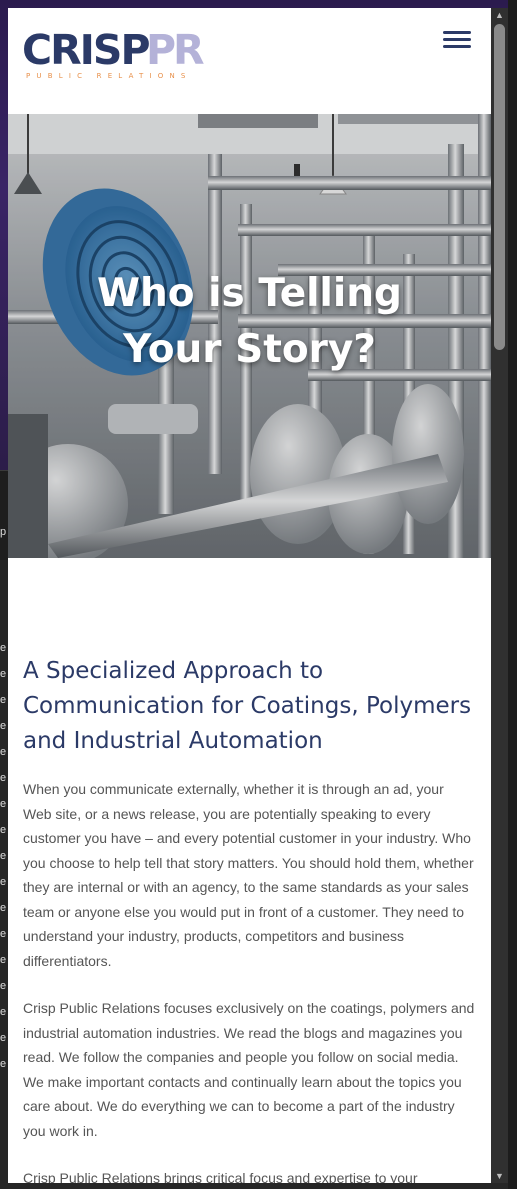 The width and height of the screenshot is (517, 1189). Describe the element at coordinates (499, 595) in the screenshot. I see `vertical-scrollbar: ▲ ▼` at that location.